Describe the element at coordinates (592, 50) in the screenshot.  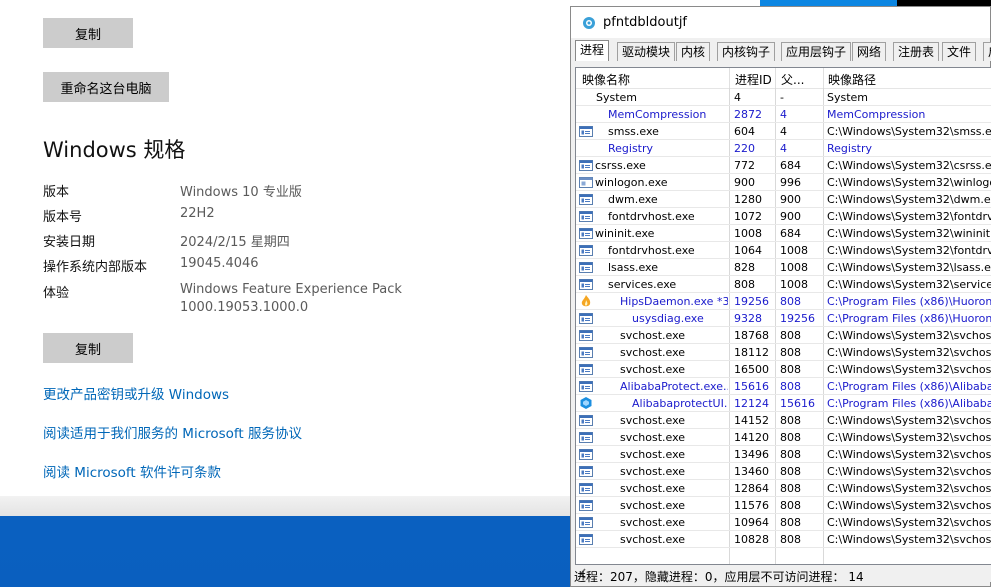
I see `tab-processes: 进程` at that location.